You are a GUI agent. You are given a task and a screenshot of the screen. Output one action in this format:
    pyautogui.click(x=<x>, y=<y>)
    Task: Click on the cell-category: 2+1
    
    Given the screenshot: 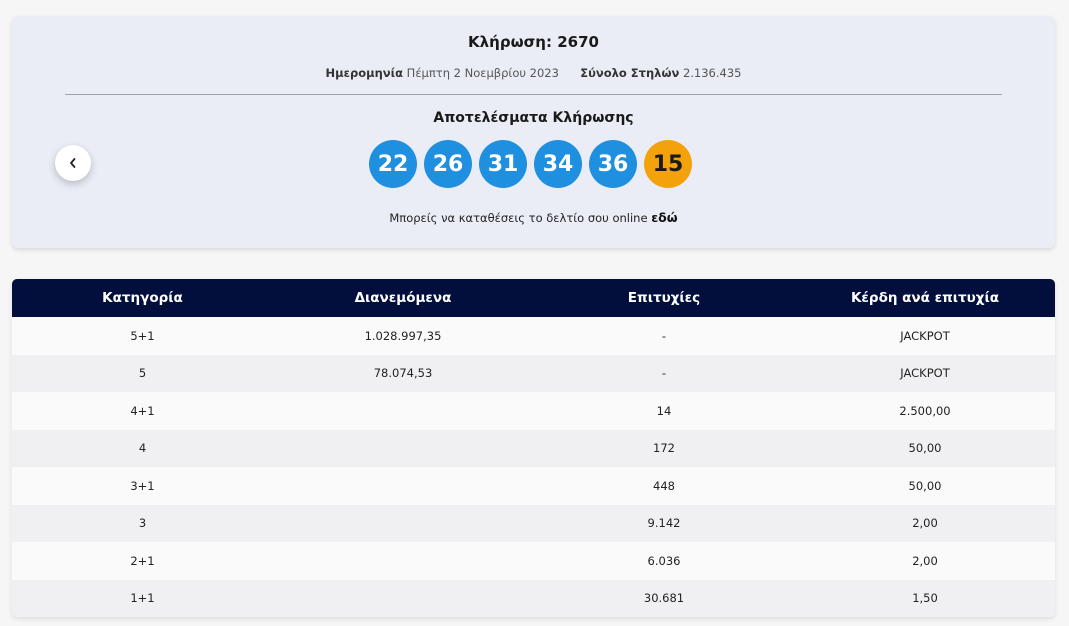 What is the action you would take?
    pyautogui.click(x=142, y=560)
    